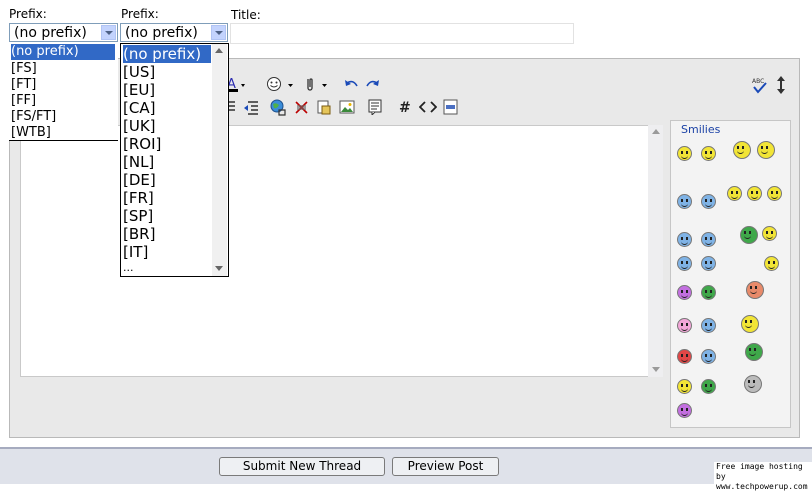 The width and height of the screenshot is (812, 492). I want to click on wink-icon, so click(684, 201).